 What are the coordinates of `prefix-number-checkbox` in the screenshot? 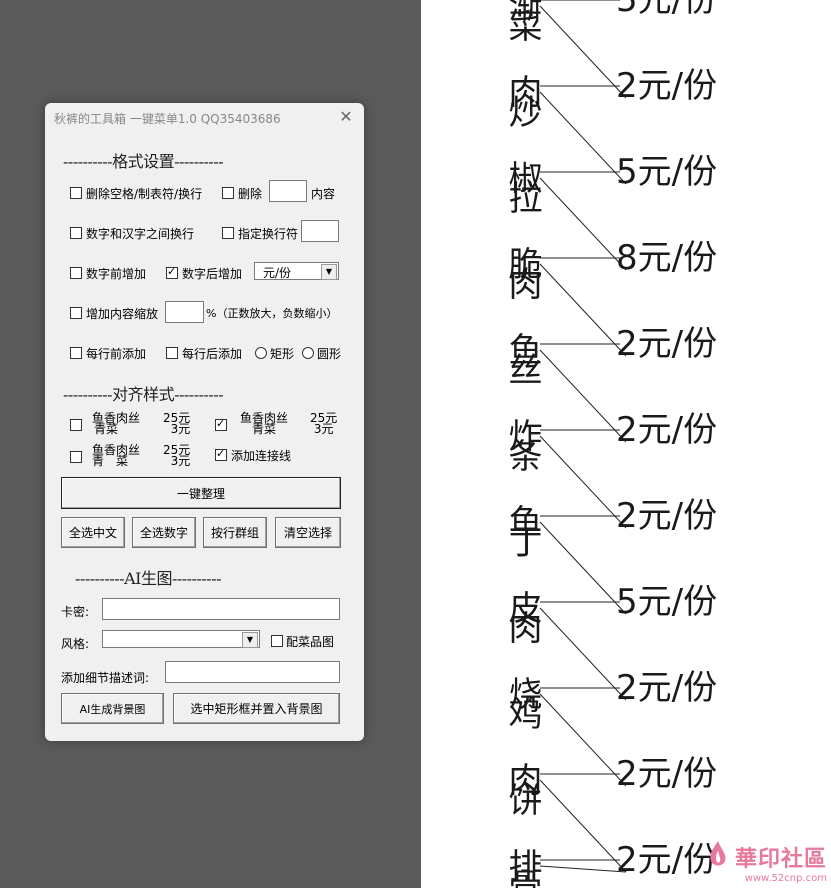 It's located at (76, 273).